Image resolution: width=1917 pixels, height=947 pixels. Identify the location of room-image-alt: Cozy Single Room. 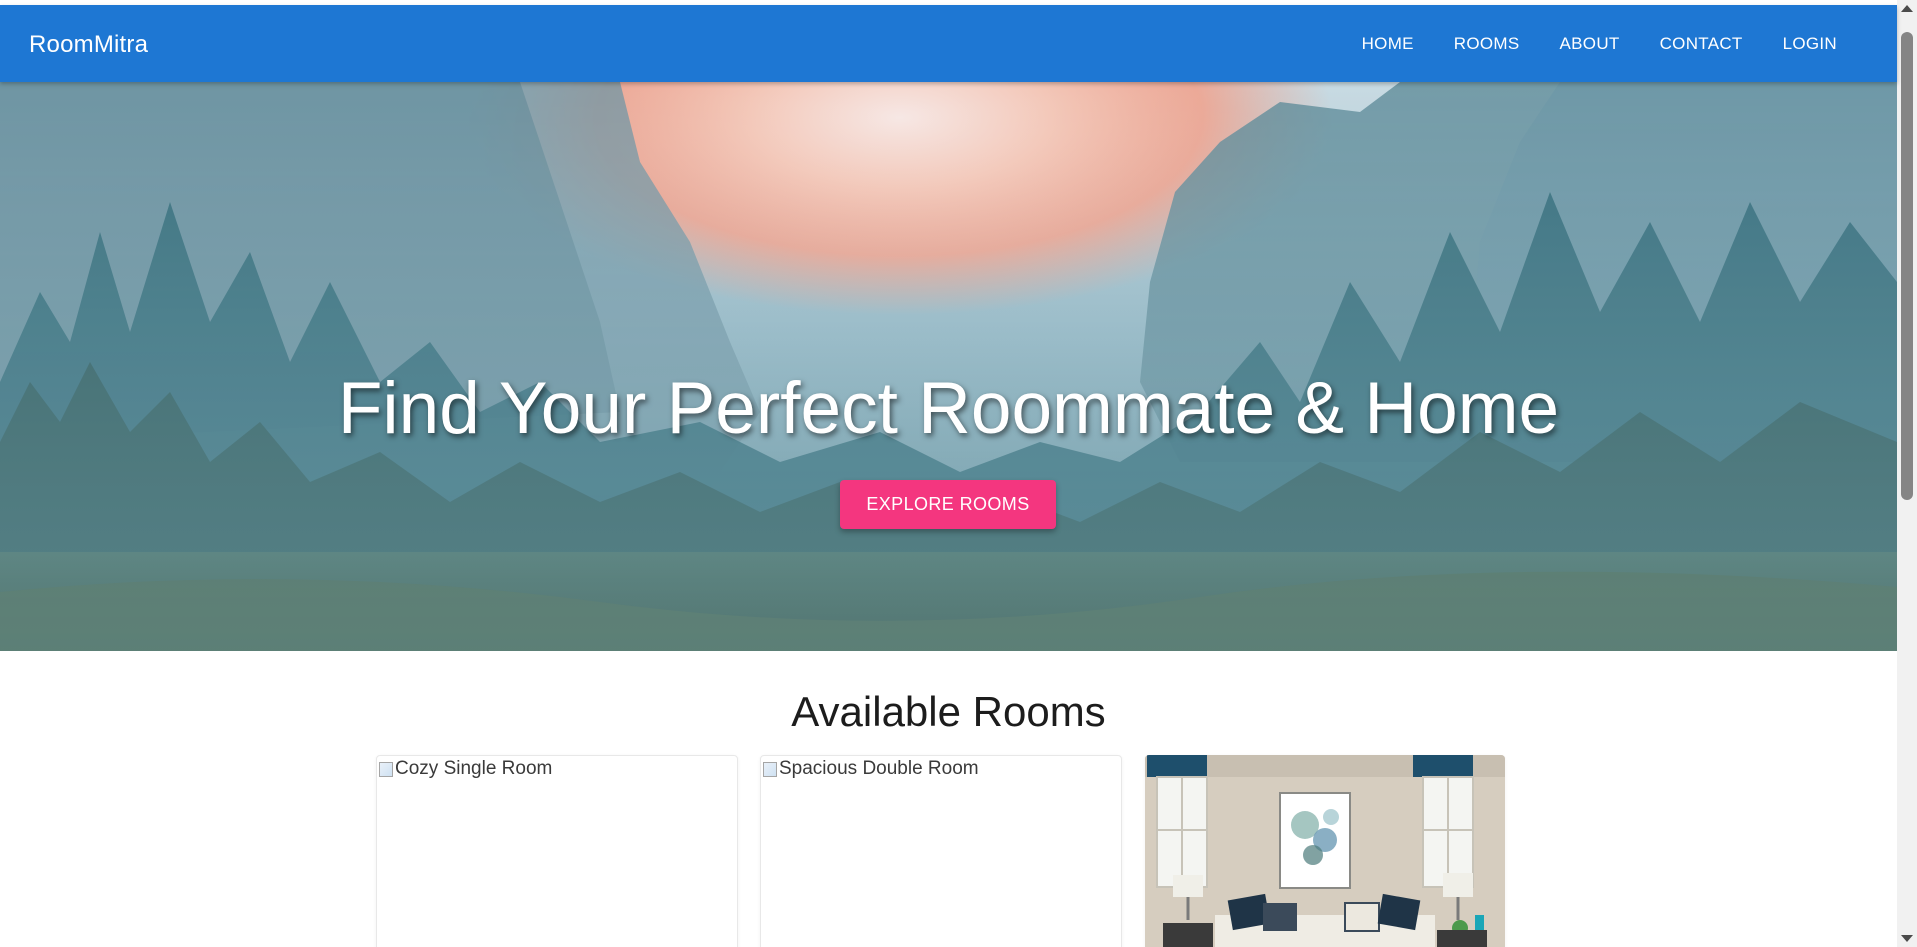
(474, 768).